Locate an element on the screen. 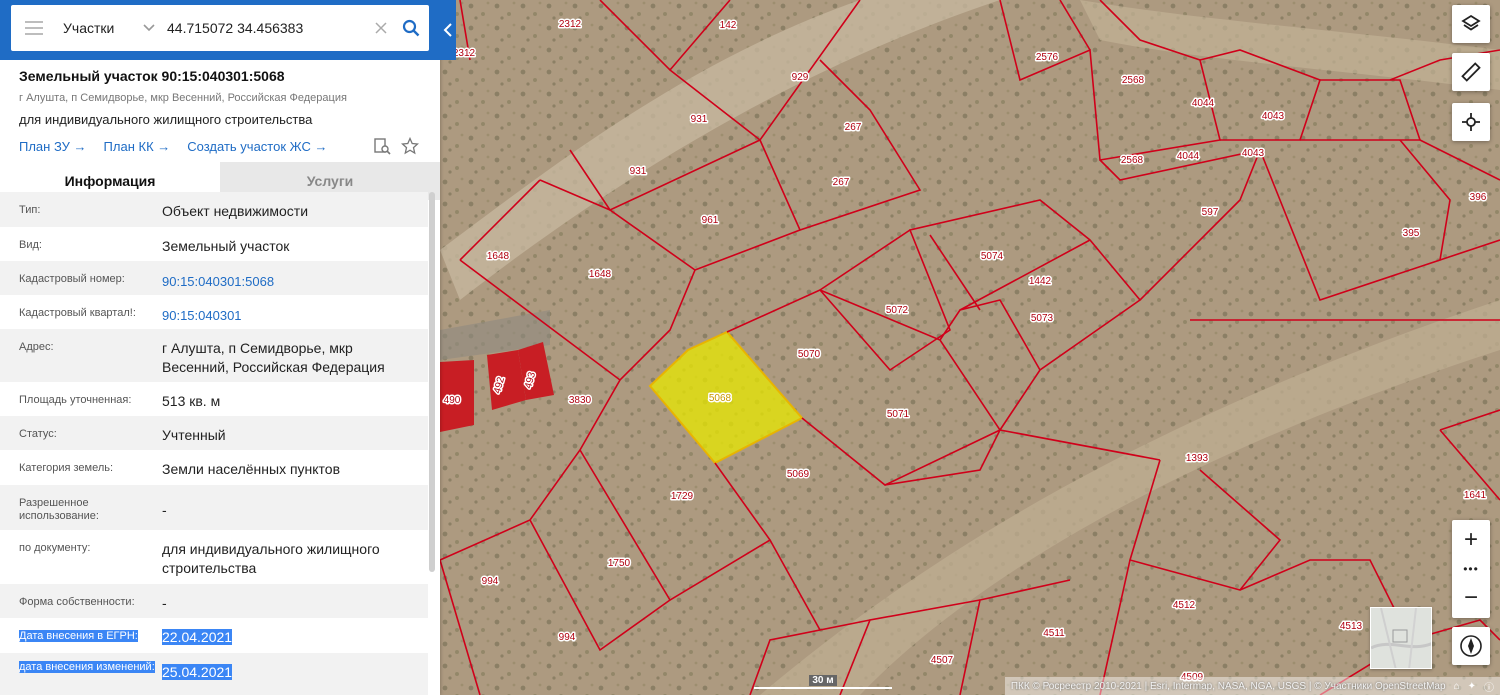 The height and width of the screenshot is (695, 1500). attribute-row: Площадь уточненная: 513 кв. м is located at coordinates (214, 399).